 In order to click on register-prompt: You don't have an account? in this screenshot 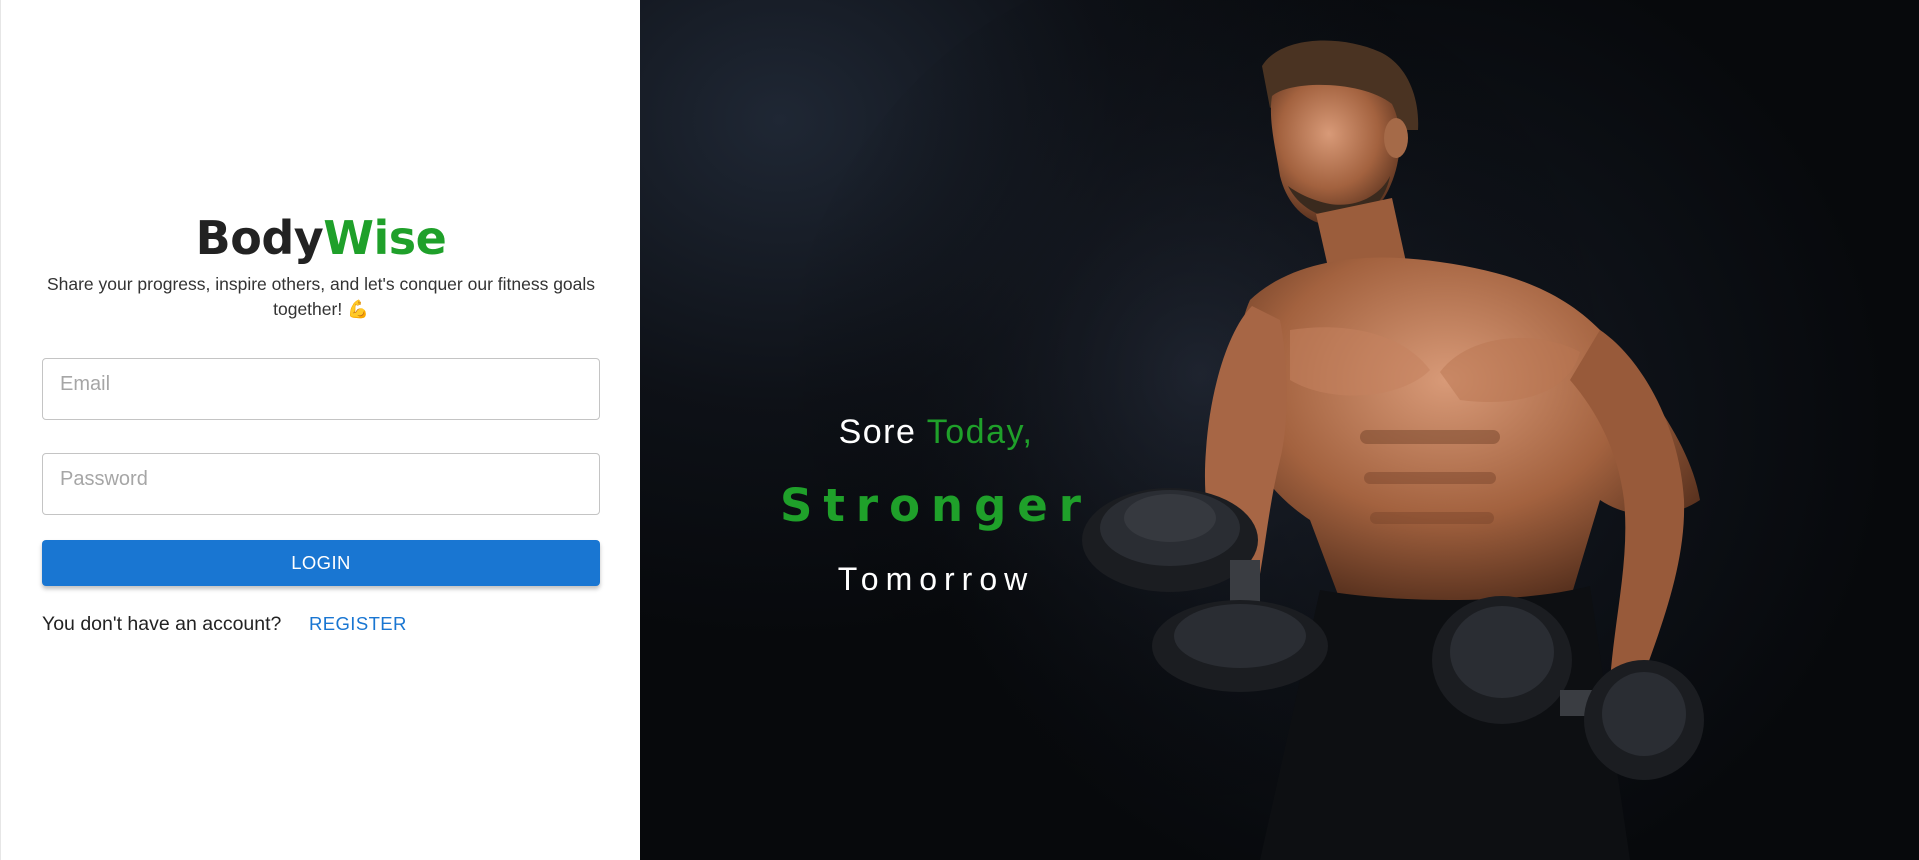, I will do `click(162, 624)`.